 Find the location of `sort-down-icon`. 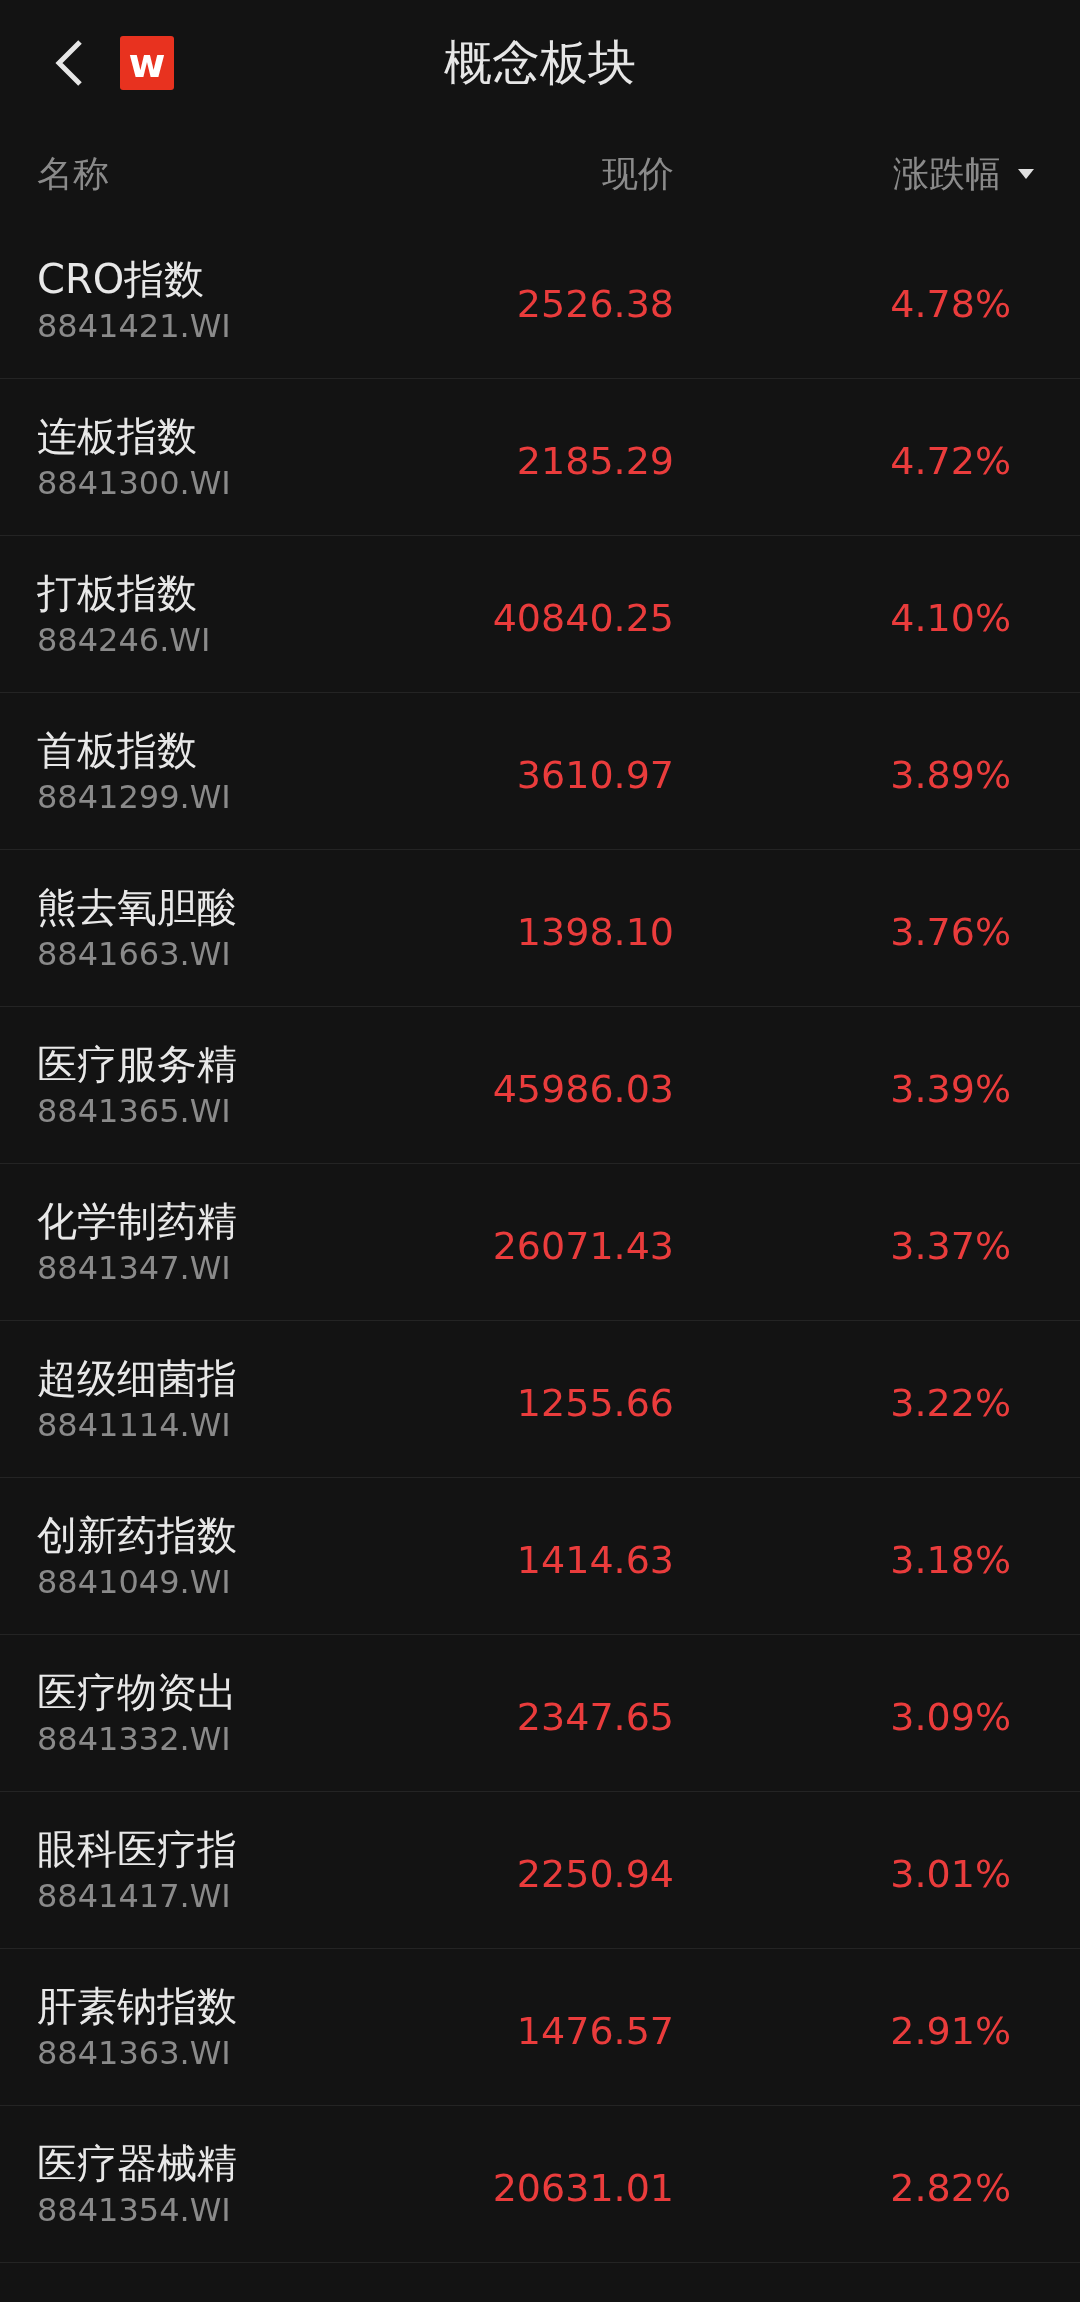

sort-down-icon is located at coordinates (1026, 174).